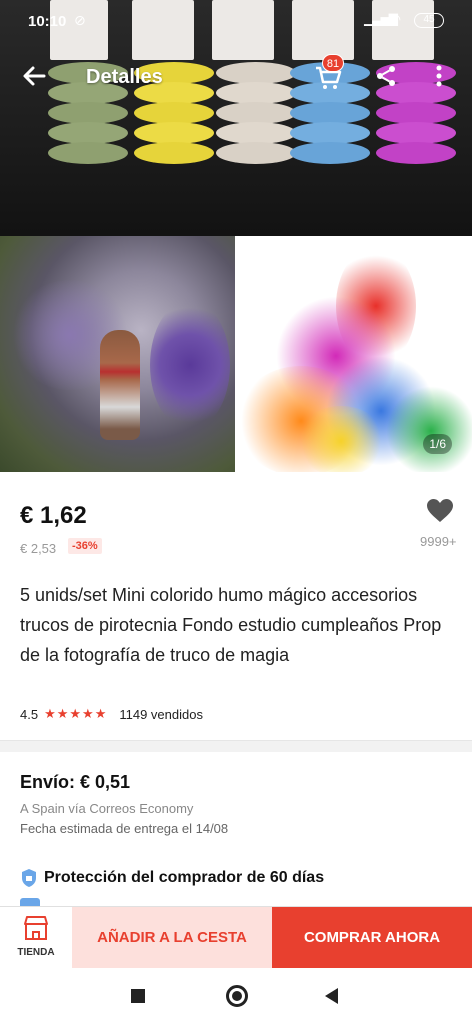 This screenshot has height=1024, width=472. What do you see at coordinates (386, 76) in the screenshot?
I see `share-icon` at bounding box center [386, 76].